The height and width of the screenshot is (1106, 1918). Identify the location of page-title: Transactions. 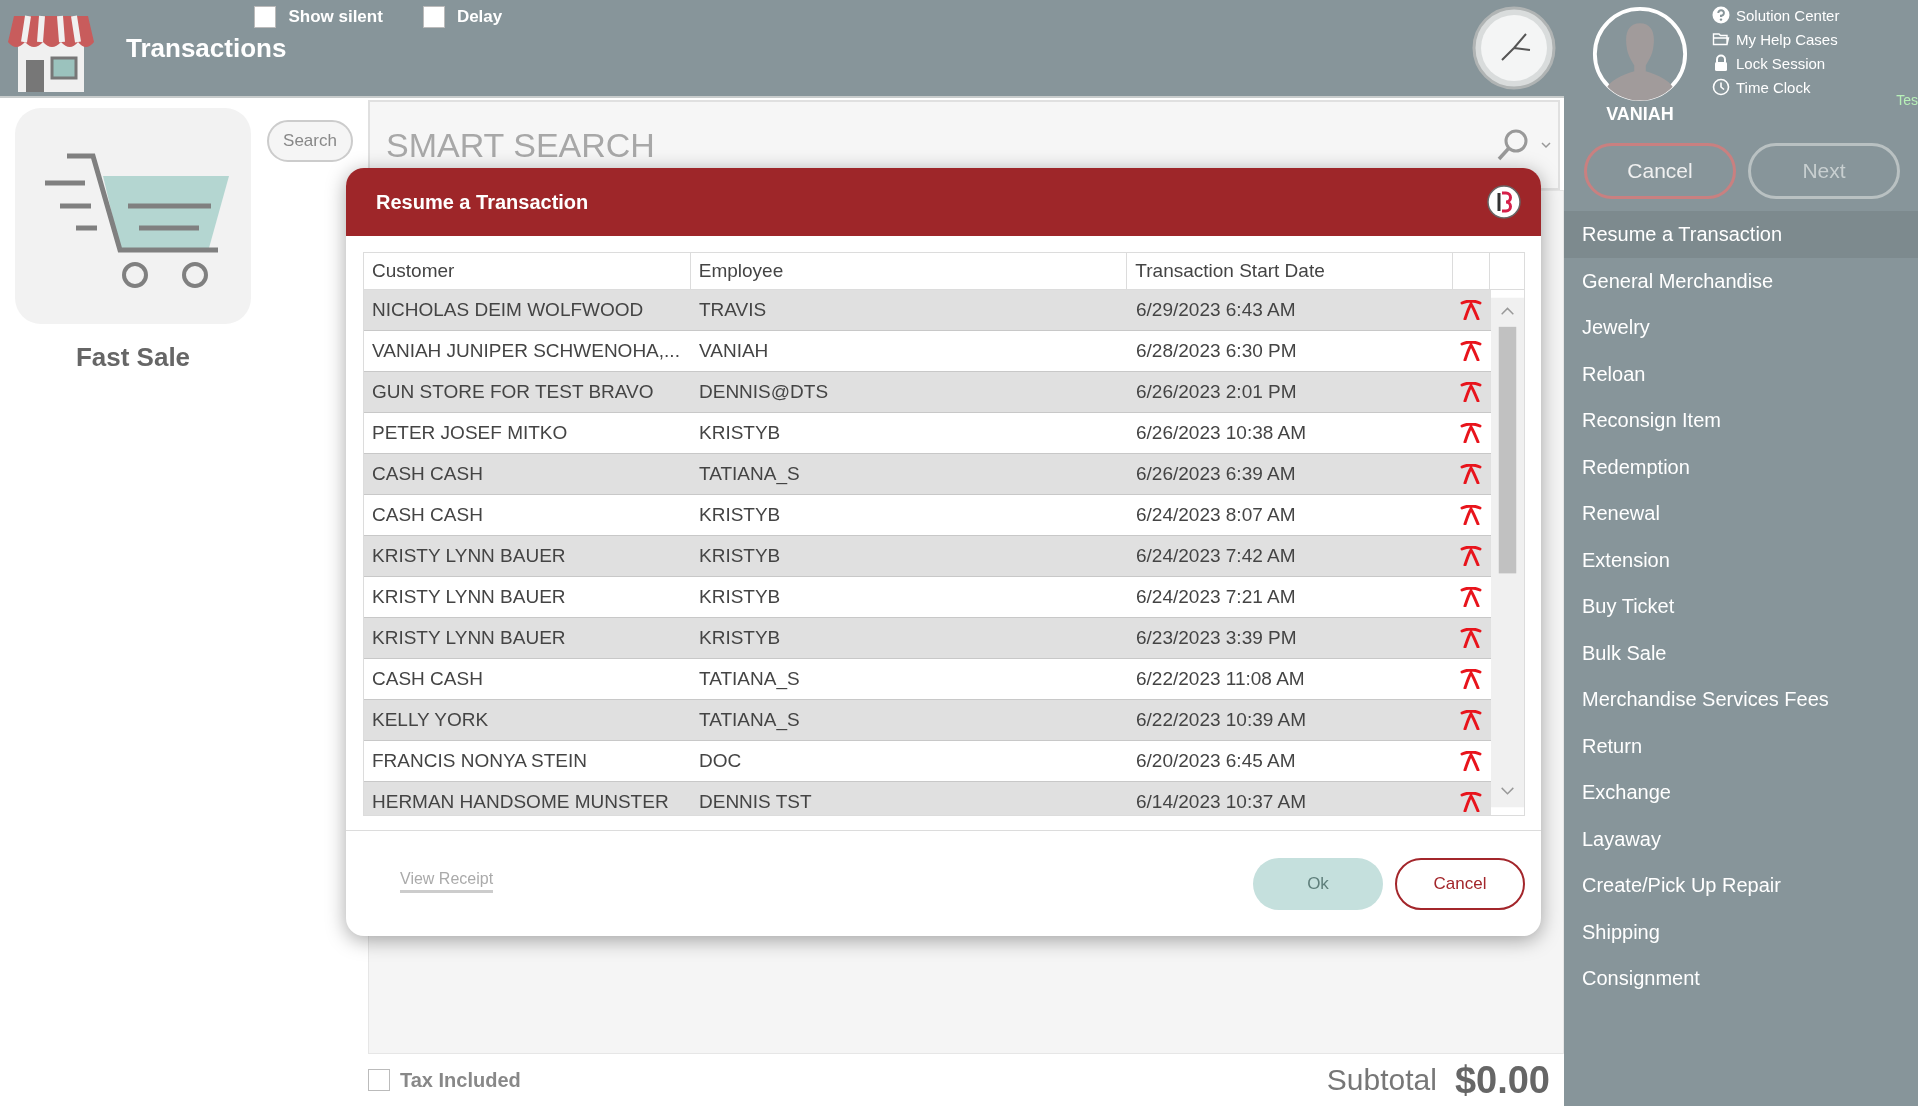
(206, 48).